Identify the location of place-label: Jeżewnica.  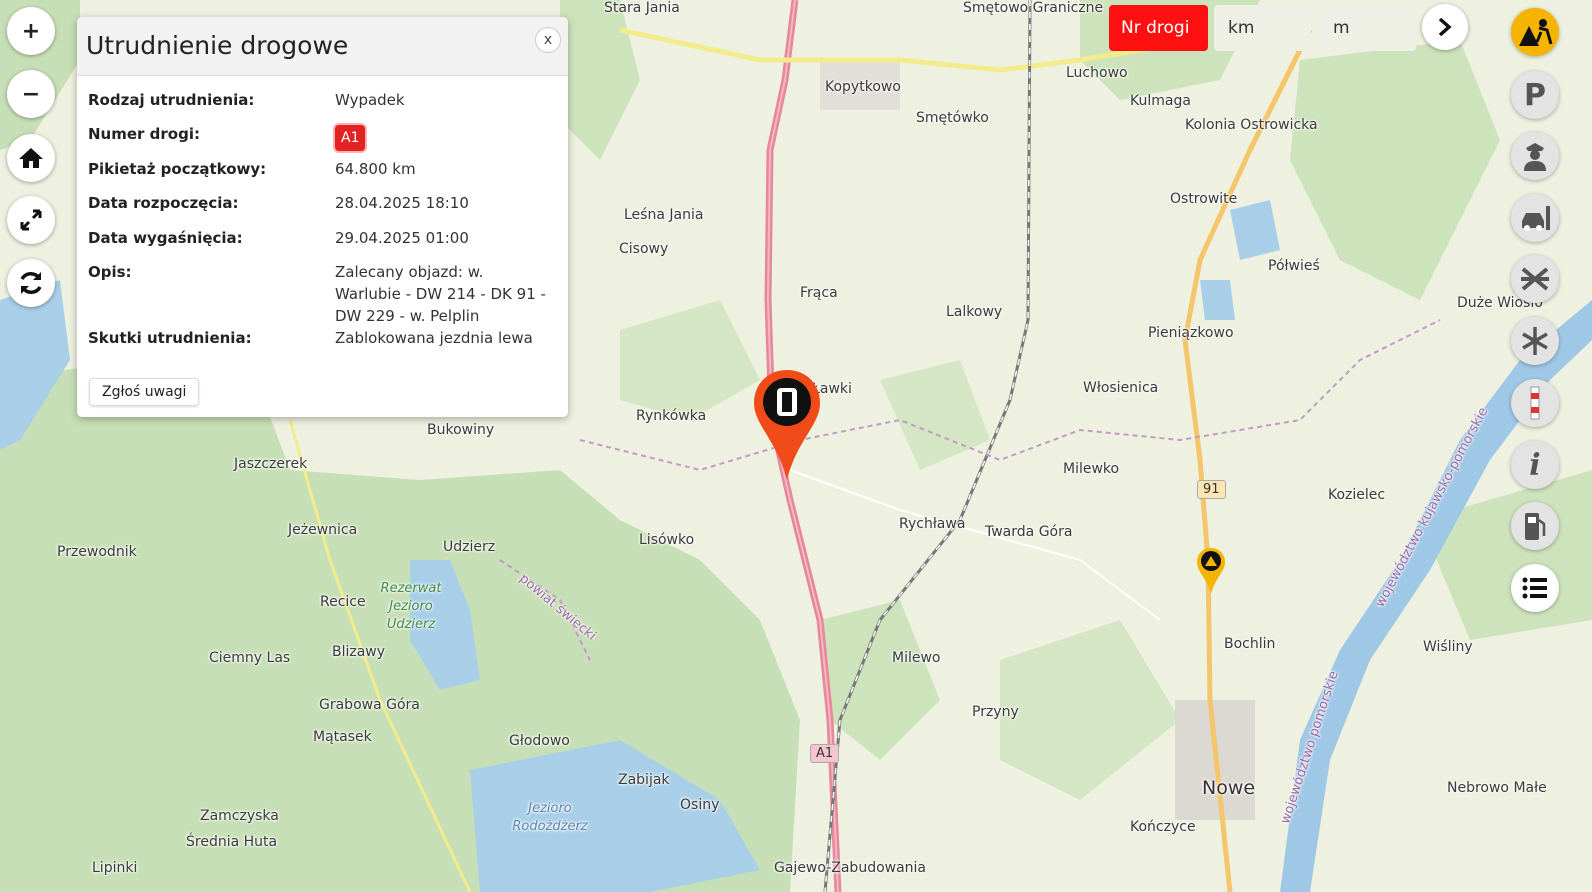
(323, 530).